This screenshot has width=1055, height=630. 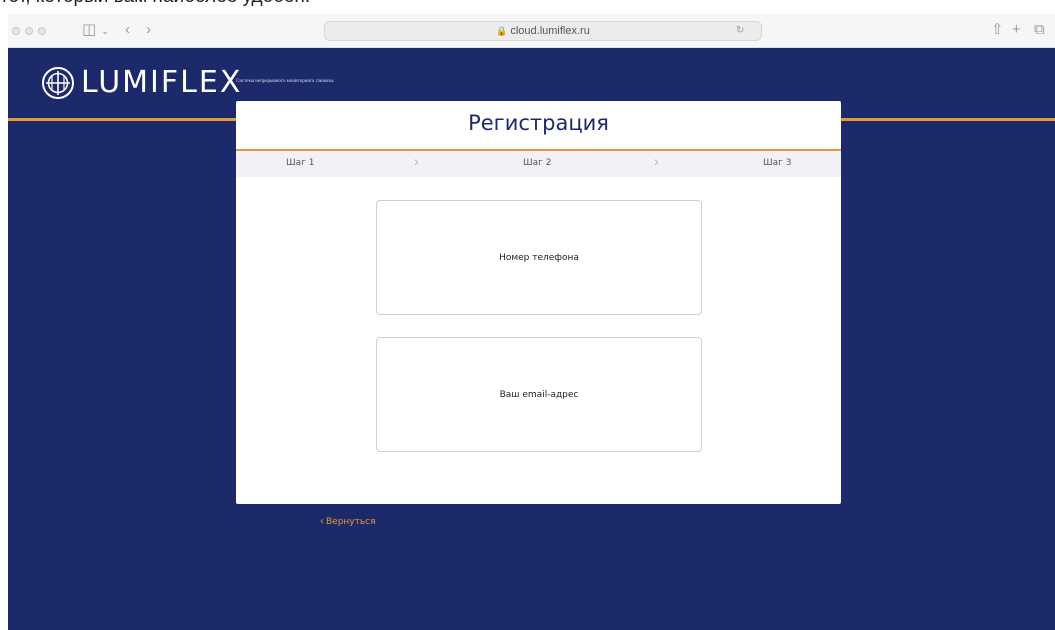 I want to click on page-title: Регистрация, so click(x=538, y=123).